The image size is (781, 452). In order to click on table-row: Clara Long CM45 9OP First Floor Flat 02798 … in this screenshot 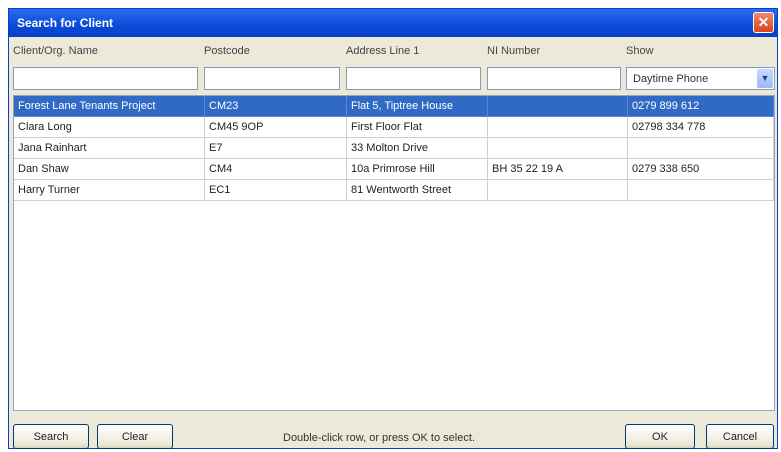, I will do `click(394, 127)`.